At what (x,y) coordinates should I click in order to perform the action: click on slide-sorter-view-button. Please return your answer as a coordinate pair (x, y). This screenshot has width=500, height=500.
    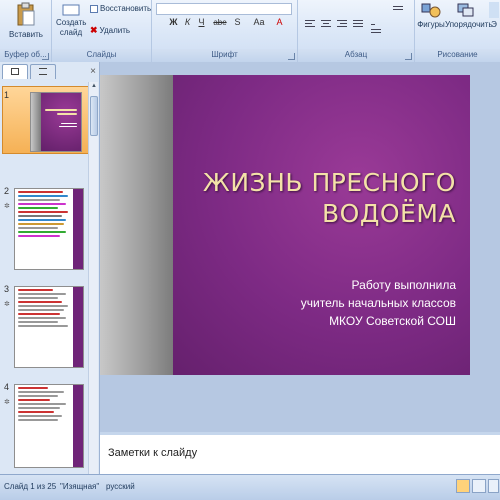
    Looking at the image, I should click on (479, 486).